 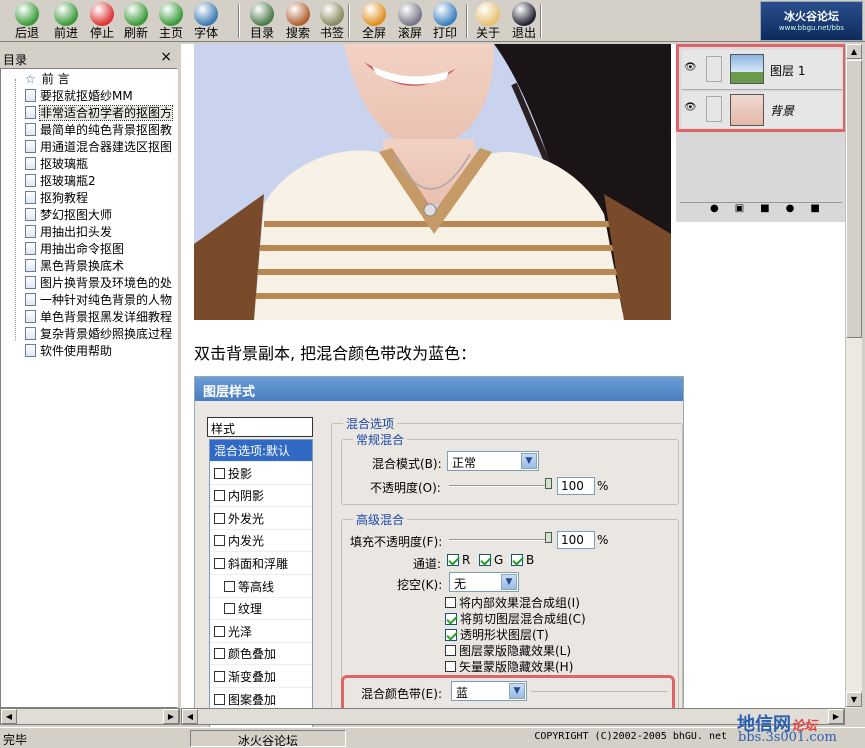 What do you see at coordinates (509, 666) in the screenshot?
I see `blend-option-checkbox: 矢量蒙版隐藏效果(H)` at bounding box center [509, 666].